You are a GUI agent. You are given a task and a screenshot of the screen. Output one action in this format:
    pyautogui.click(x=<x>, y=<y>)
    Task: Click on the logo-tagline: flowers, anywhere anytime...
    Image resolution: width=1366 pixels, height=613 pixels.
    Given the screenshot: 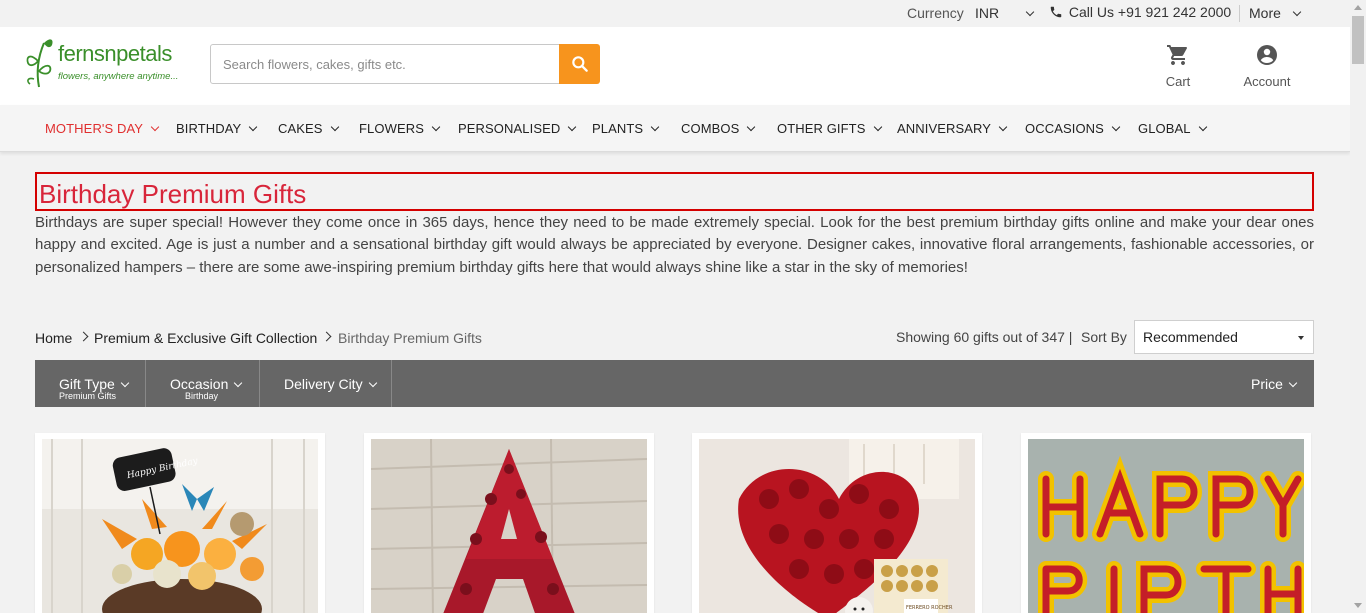 What is the action you would take?
    pyautogui.click(x=118, y=76)
    